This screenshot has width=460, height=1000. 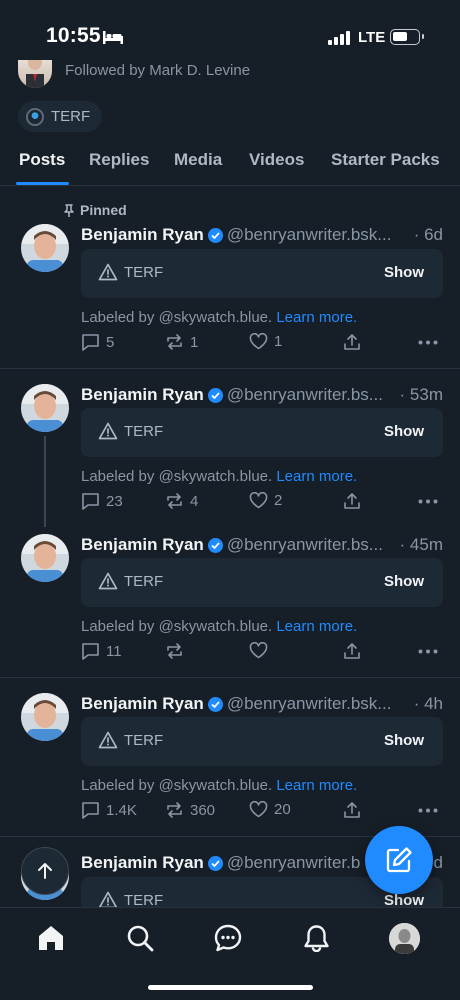 I want to click on thread-line, so click(x=45, y=481).